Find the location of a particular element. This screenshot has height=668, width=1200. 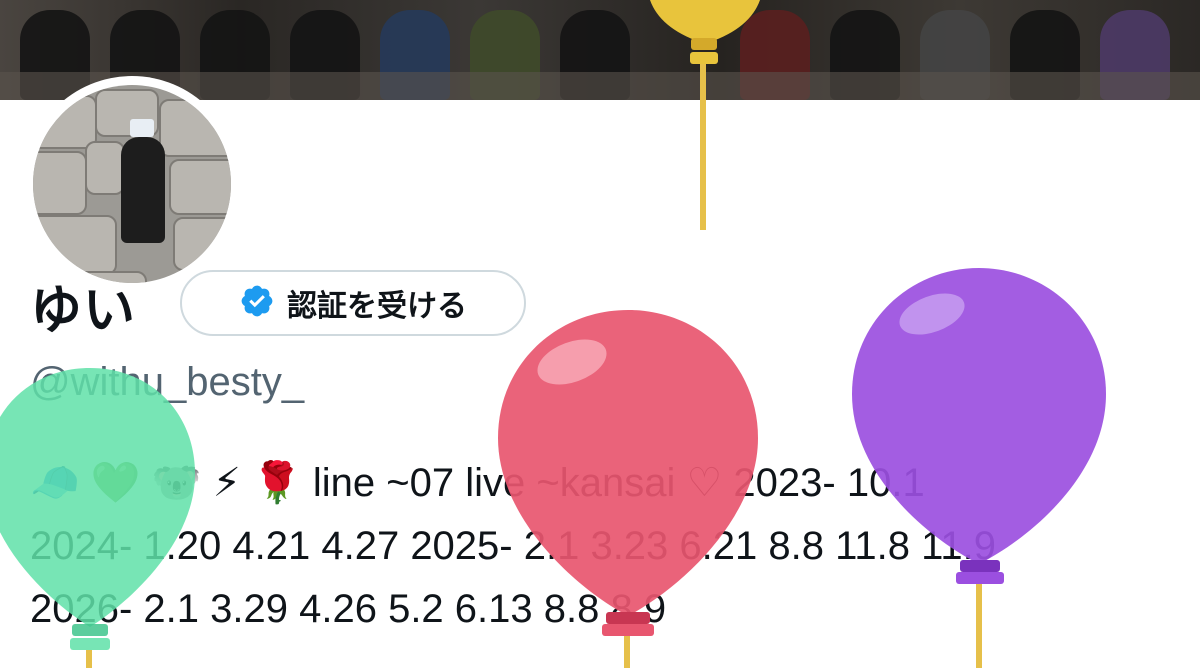

avatar-figure is located at coordinates (143, 190).